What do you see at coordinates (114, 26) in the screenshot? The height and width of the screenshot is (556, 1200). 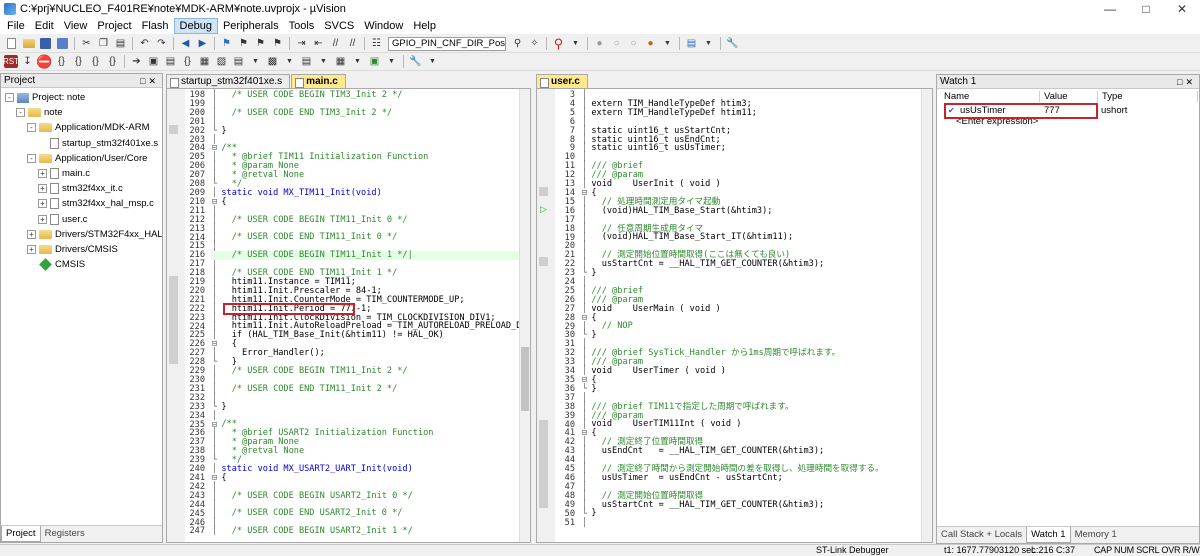 I see `menu-project: Project` at bounding box center [114, 26].